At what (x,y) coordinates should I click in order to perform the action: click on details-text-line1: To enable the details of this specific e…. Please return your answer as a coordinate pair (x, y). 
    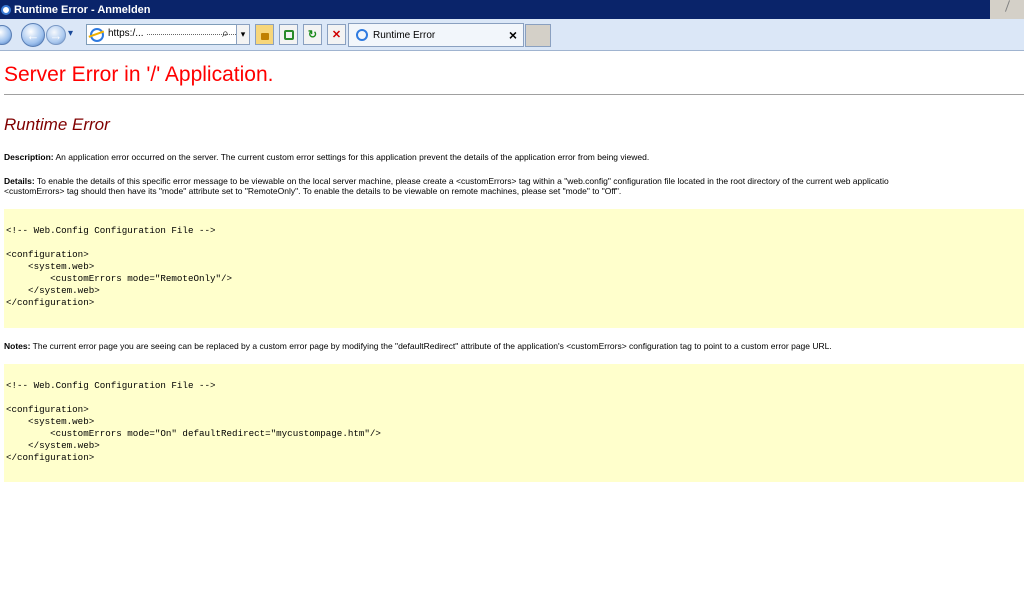
    Looking at the image, I should click on (461, 181).